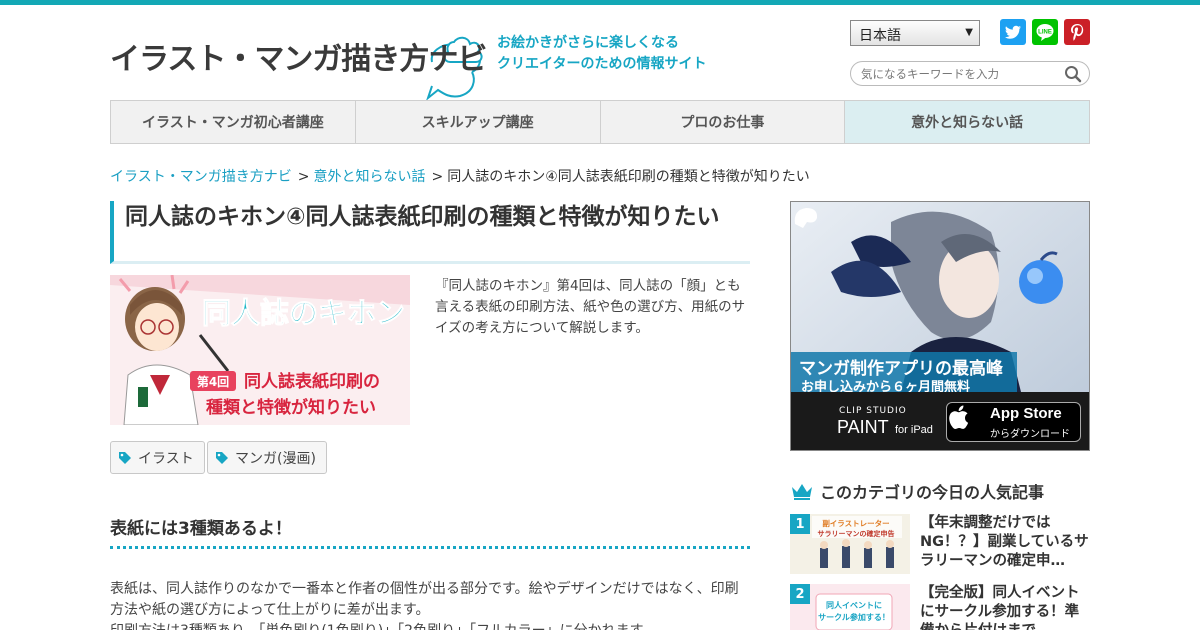 Image resolution: width=1200 pixels, height=630 pixels. What do you see at coordinates (1077, 32) in the screenshot?
I see `pinterest-icon` at bounding box center [1077, 32].